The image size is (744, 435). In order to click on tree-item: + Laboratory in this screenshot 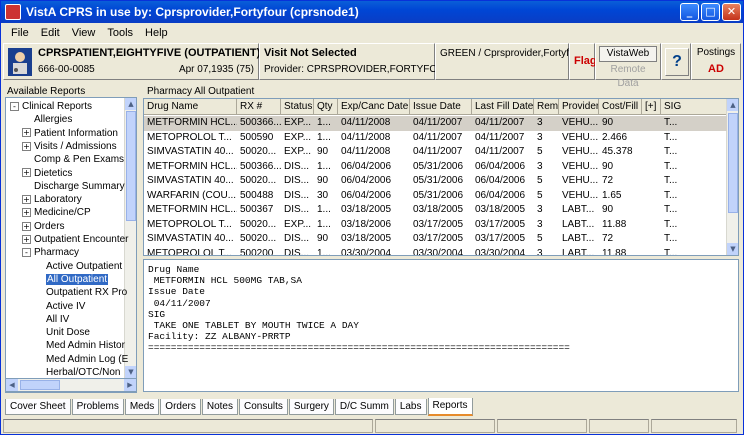, I will do `click(52, 199)`.